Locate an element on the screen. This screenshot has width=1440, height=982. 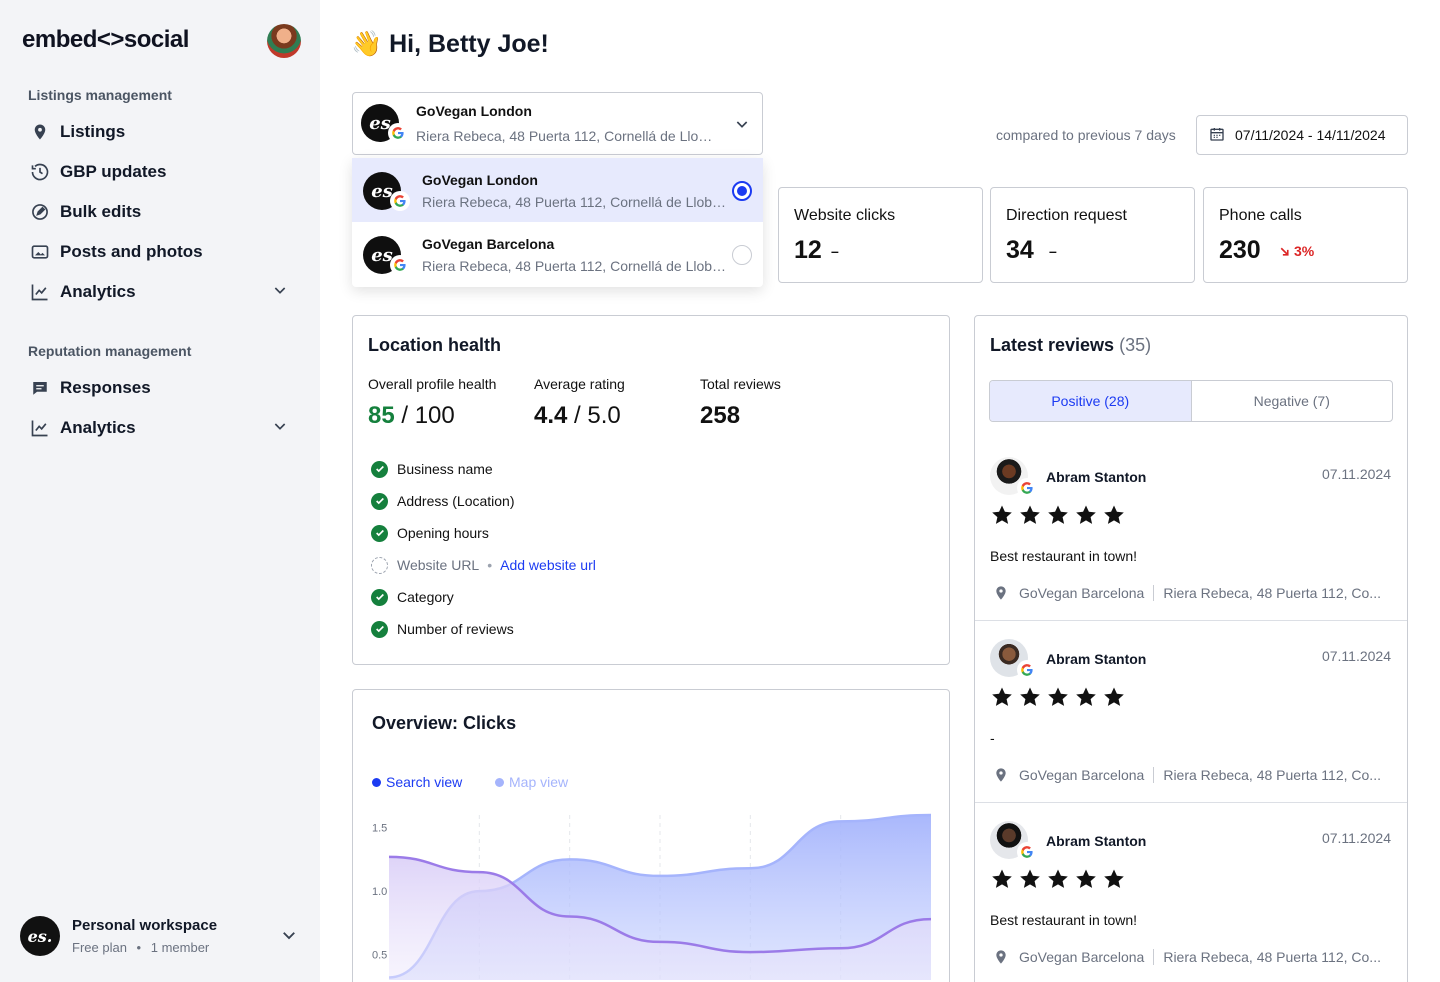
stat-change-value: 3% is located at coordinates (1304, 251).